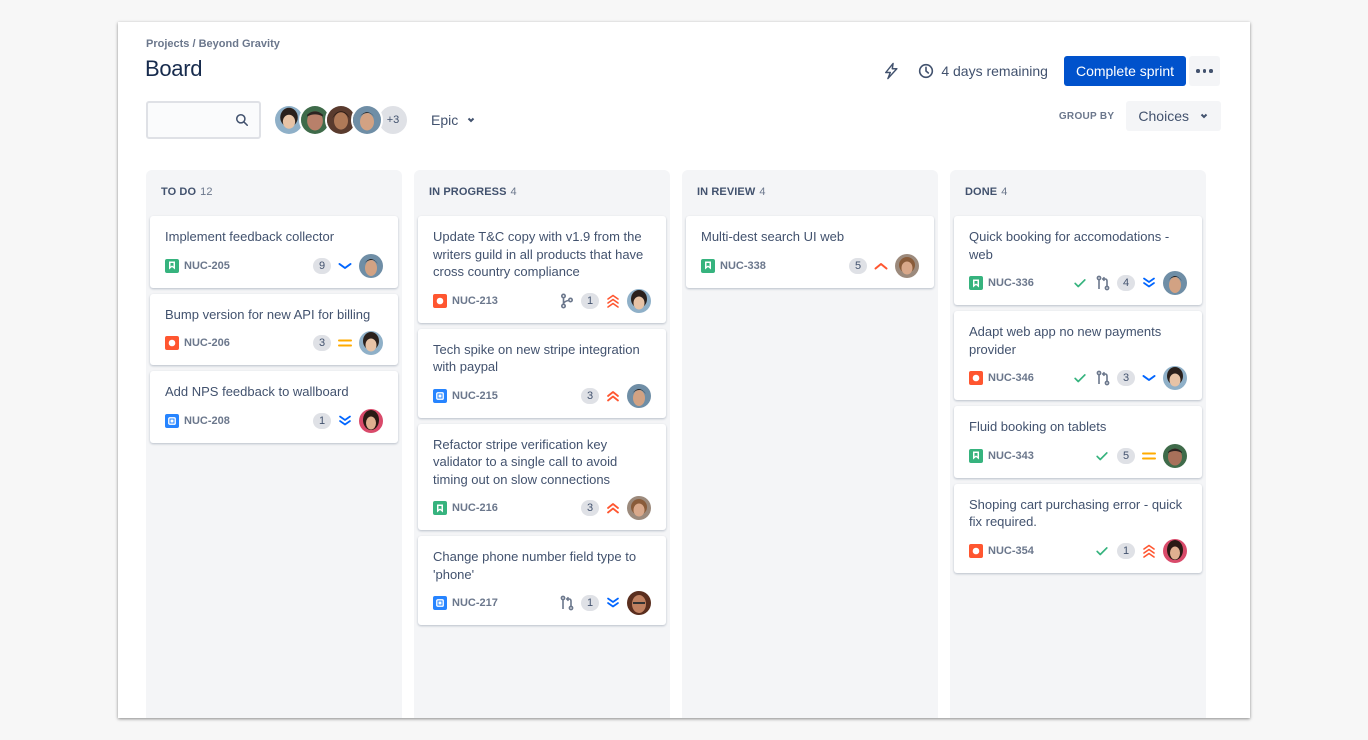 The width and height of the screenshot is (1368, 740). Describe the element at coordinates (542, 603) in the screenshot. I see `card-footer: NUC-217 1` at that location.